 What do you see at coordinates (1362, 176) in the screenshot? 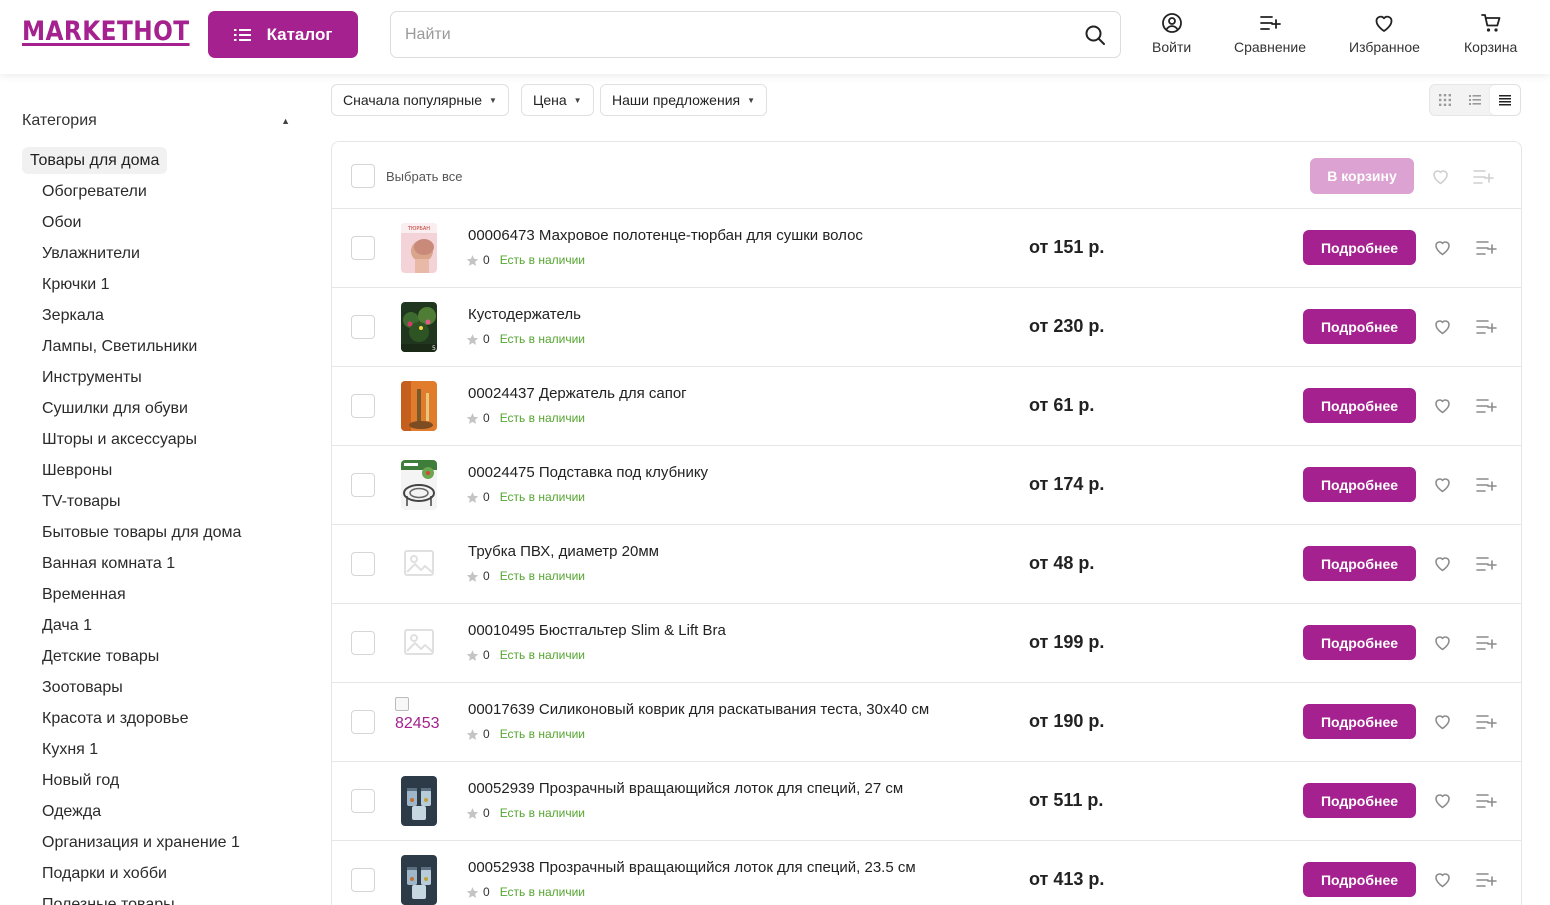
I see `add-to-cart-button: В корзину` at bounding box center [1362, 176].